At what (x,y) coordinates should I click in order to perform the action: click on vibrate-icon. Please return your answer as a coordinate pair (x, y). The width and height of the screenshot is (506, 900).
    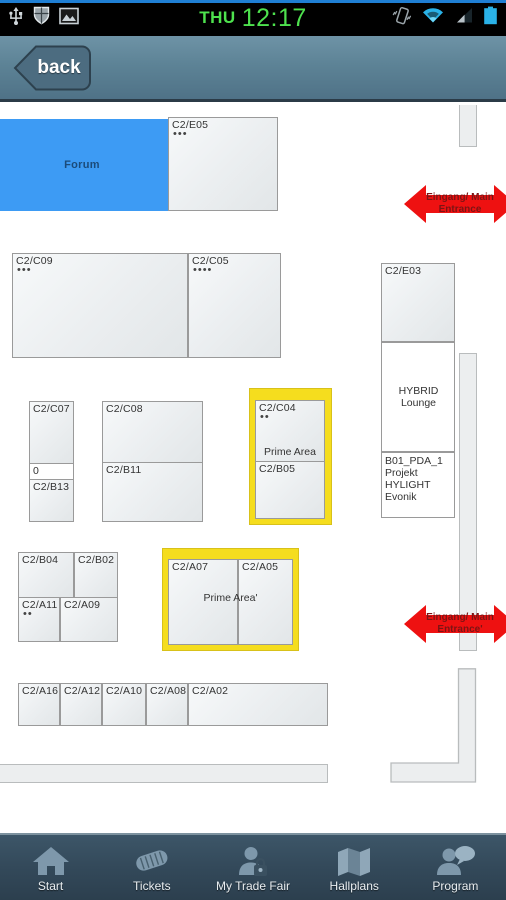
    Looking at the image, I should click on (402, 18).